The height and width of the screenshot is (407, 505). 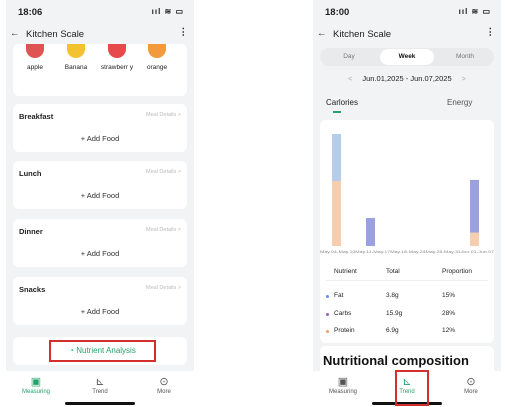 What do you see at coordinates (337, 12) in the screenshot?
I see `status-time: 18:00` at bounding box center [337, 12].